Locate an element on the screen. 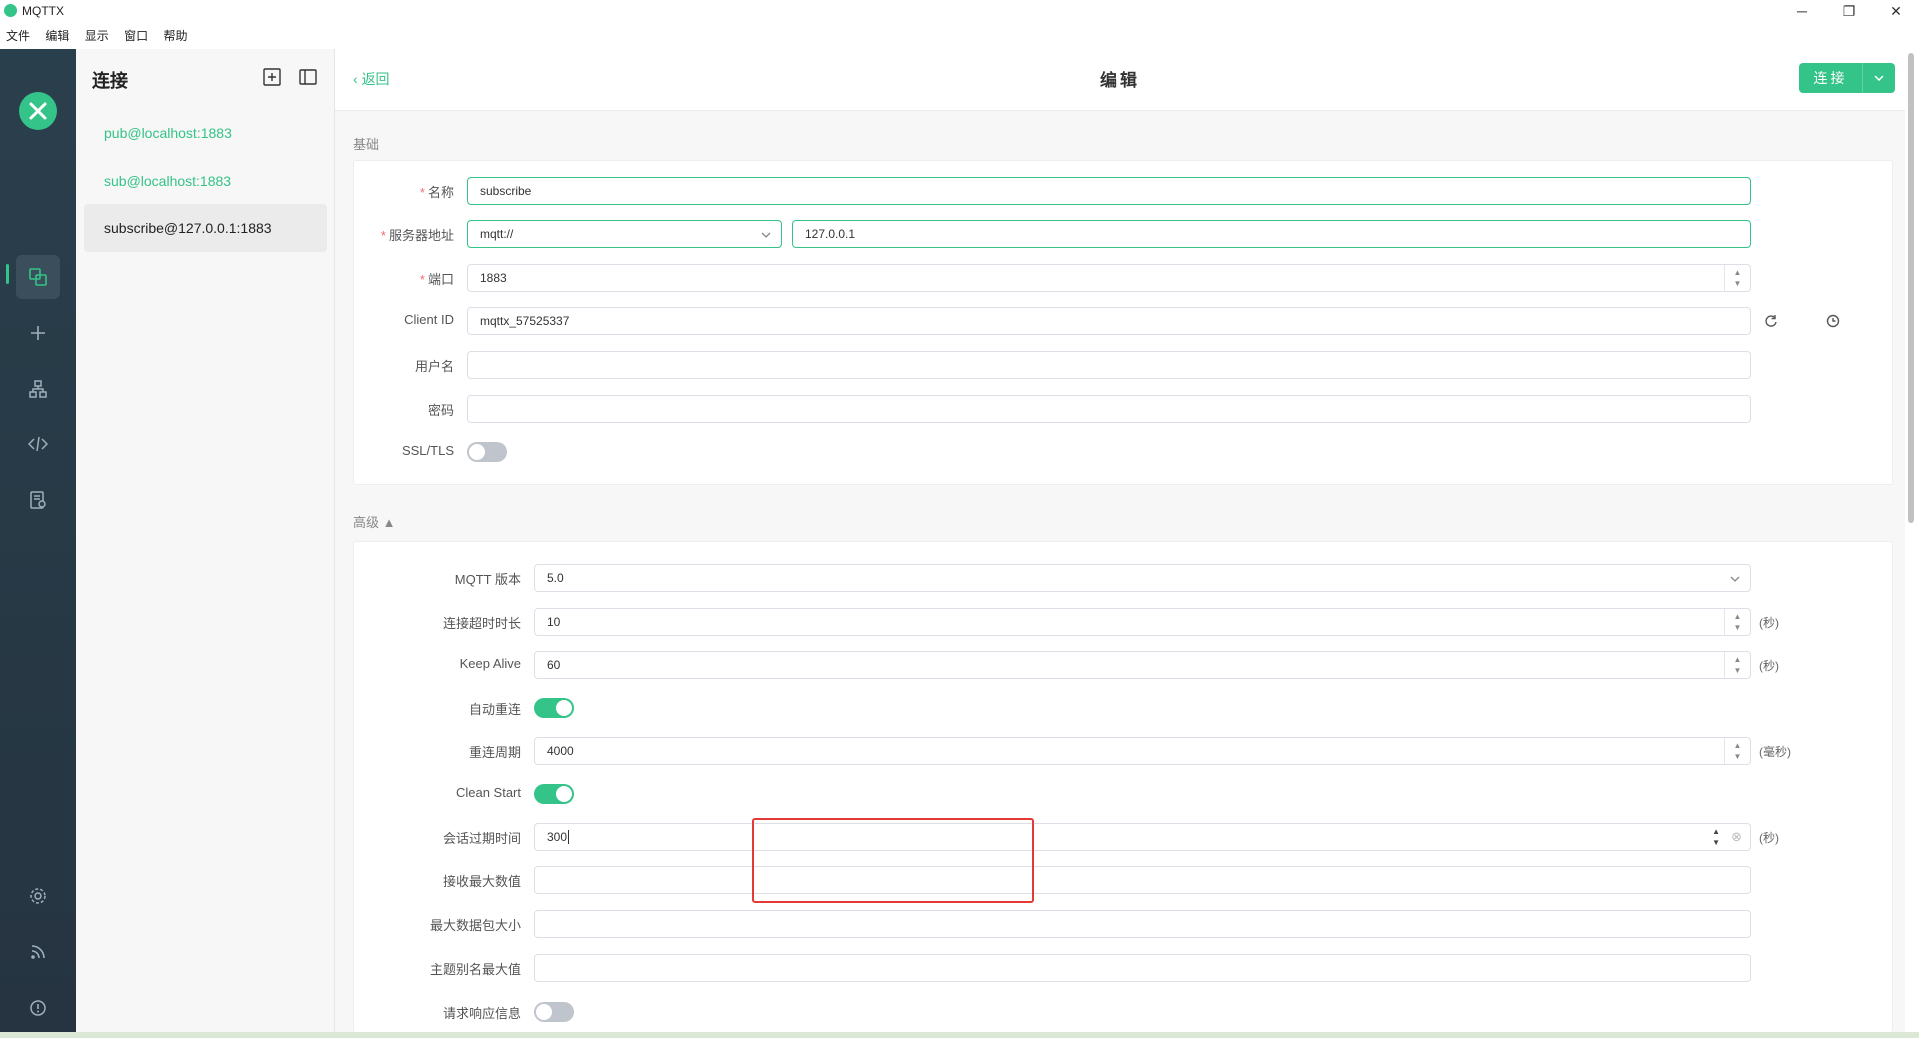  client-id-label: Client ID is located at coordinates (429, 319).